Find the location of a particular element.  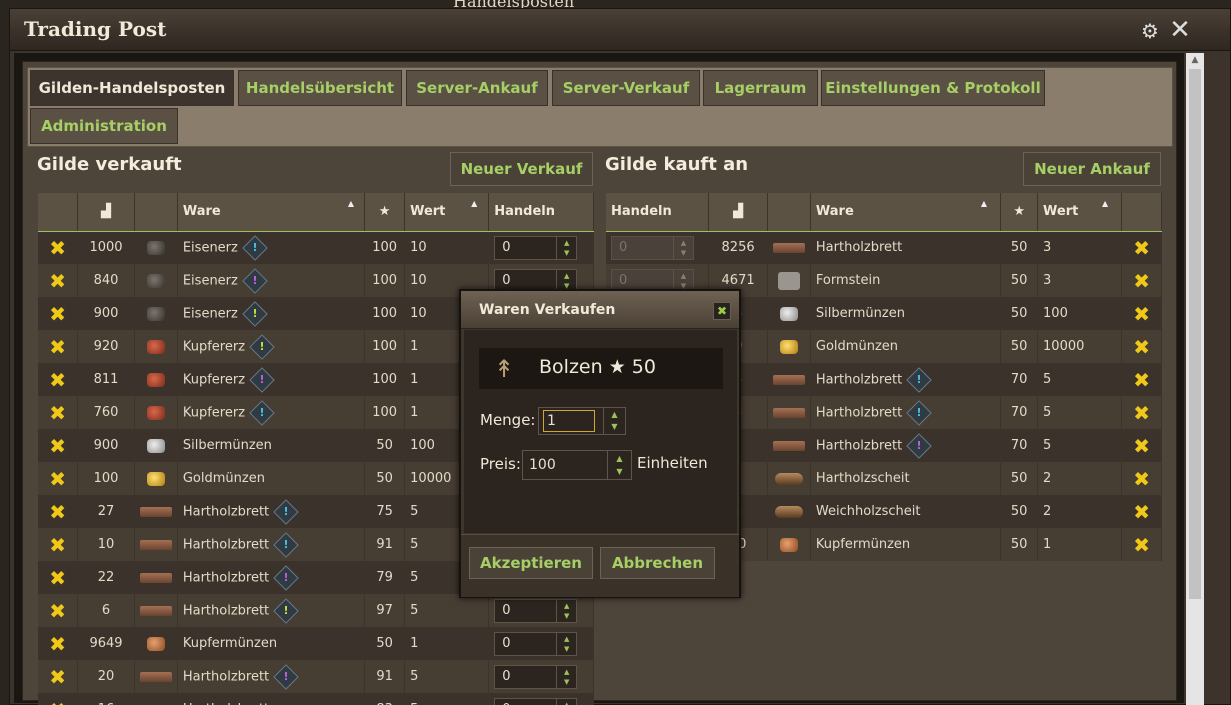

tab-server-ankauf: Server-Ankauf is located at coordinates (477, 88).